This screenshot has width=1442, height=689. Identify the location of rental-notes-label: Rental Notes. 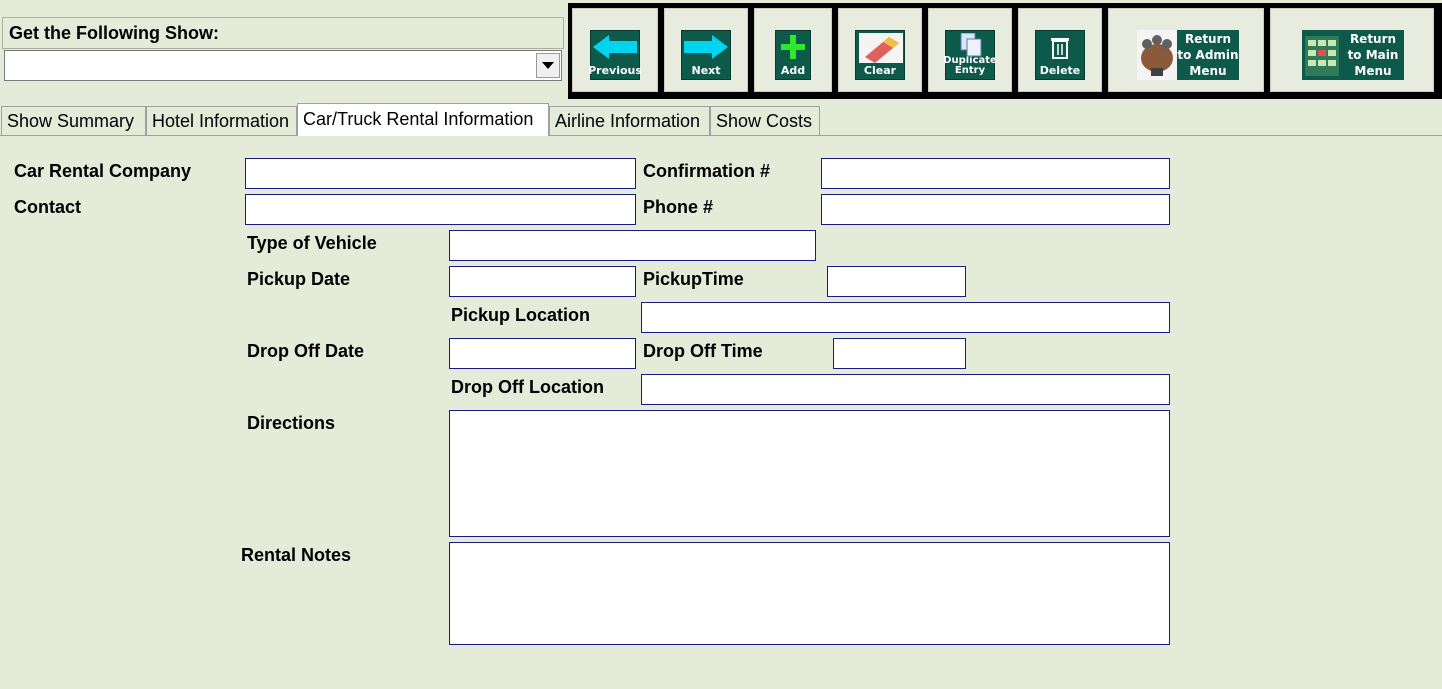
(296, 555).